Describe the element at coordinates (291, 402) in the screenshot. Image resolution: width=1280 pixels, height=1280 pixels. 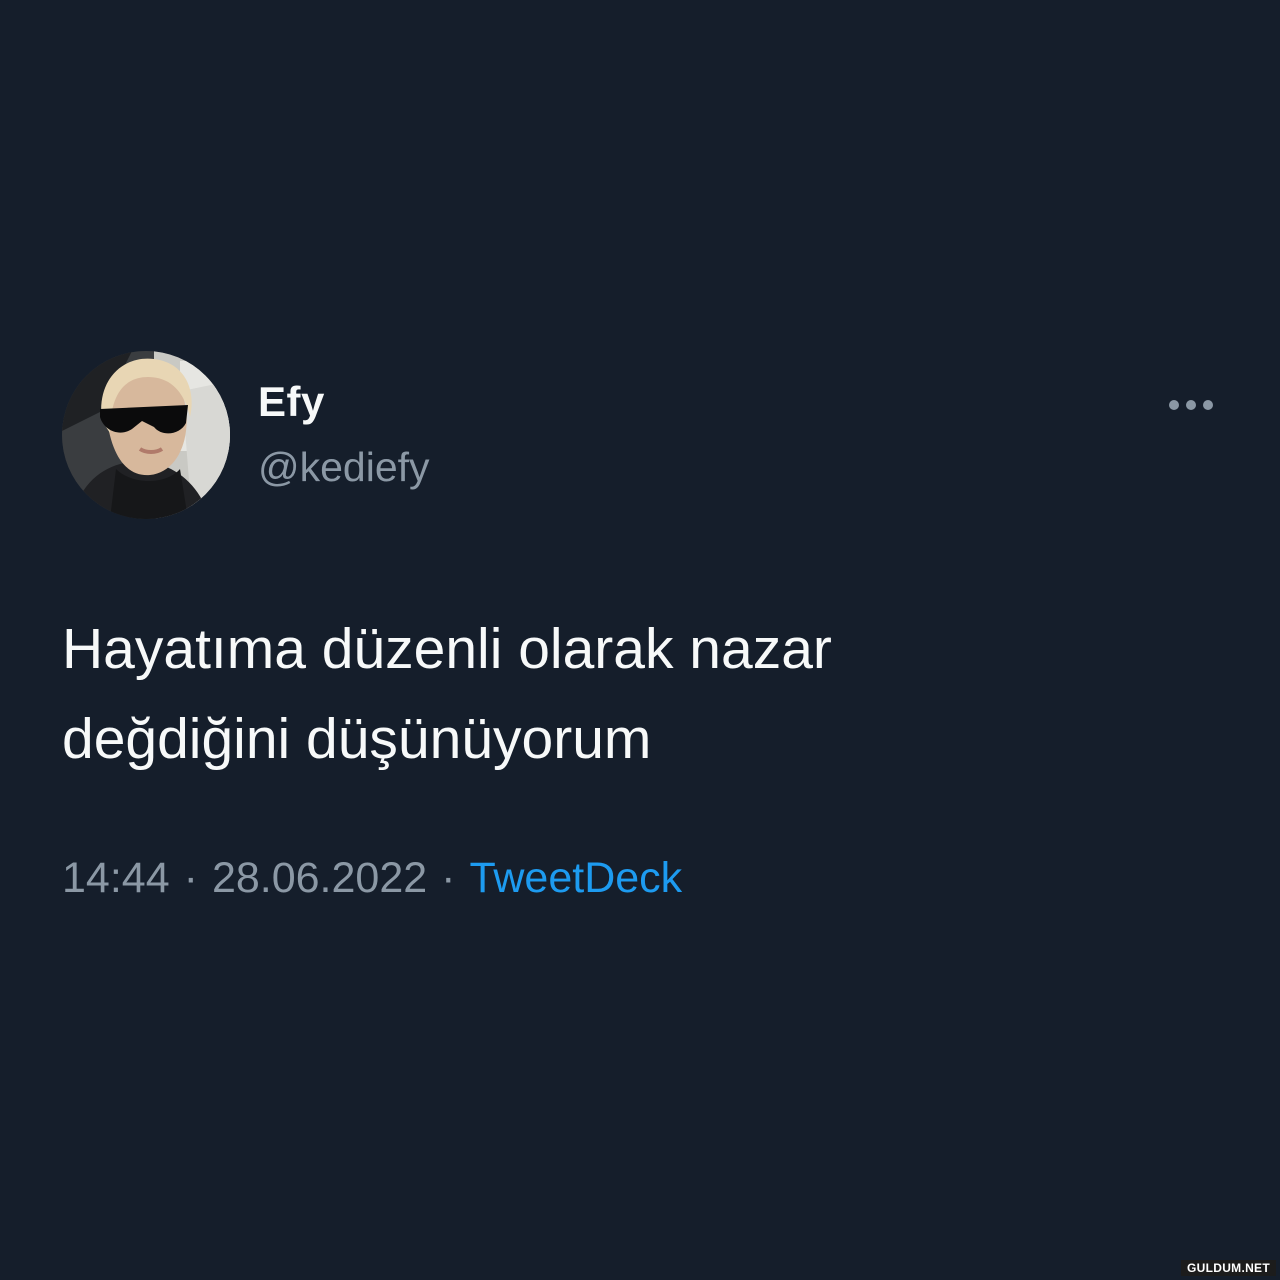
I see `author-display-name: Efy` at that location.